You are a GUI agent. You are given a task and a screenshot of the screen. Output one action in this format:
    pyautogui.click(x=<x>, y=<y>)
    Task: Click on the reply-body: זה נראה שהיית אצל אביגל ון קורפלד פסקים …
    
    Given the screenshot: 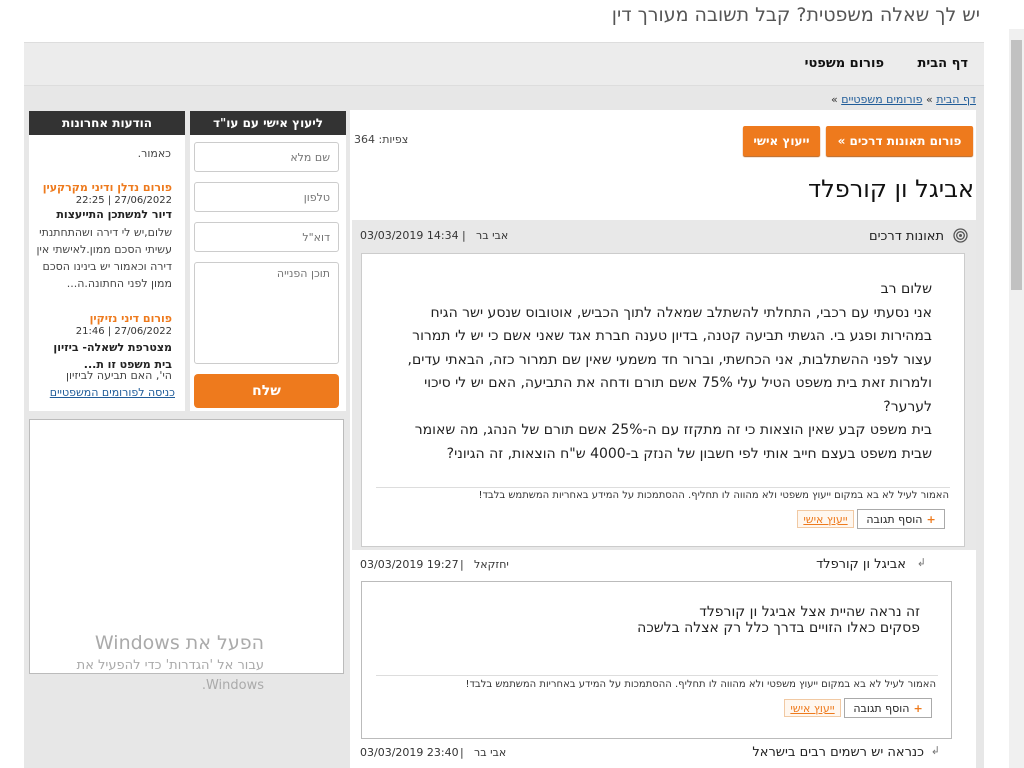 What is the action you would take?
    pyautogui.click(x=778, y=620)
    